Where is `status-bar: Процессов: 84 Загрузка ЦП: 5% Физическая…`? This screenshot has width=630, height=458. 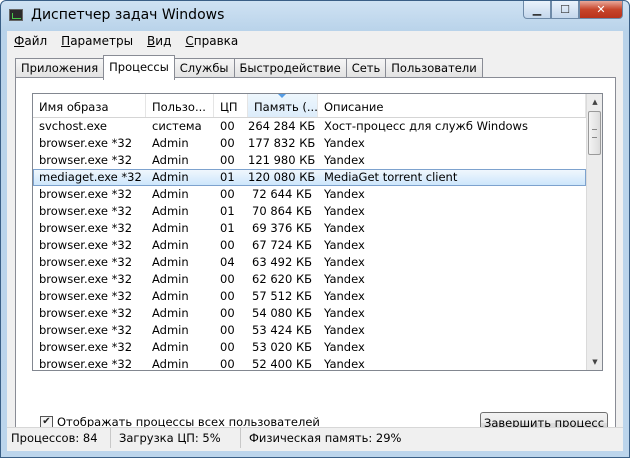 status-bar: Процессов: 84 Загрузка ЦП: 5% Физическая… is located at coordinates (315, 438).